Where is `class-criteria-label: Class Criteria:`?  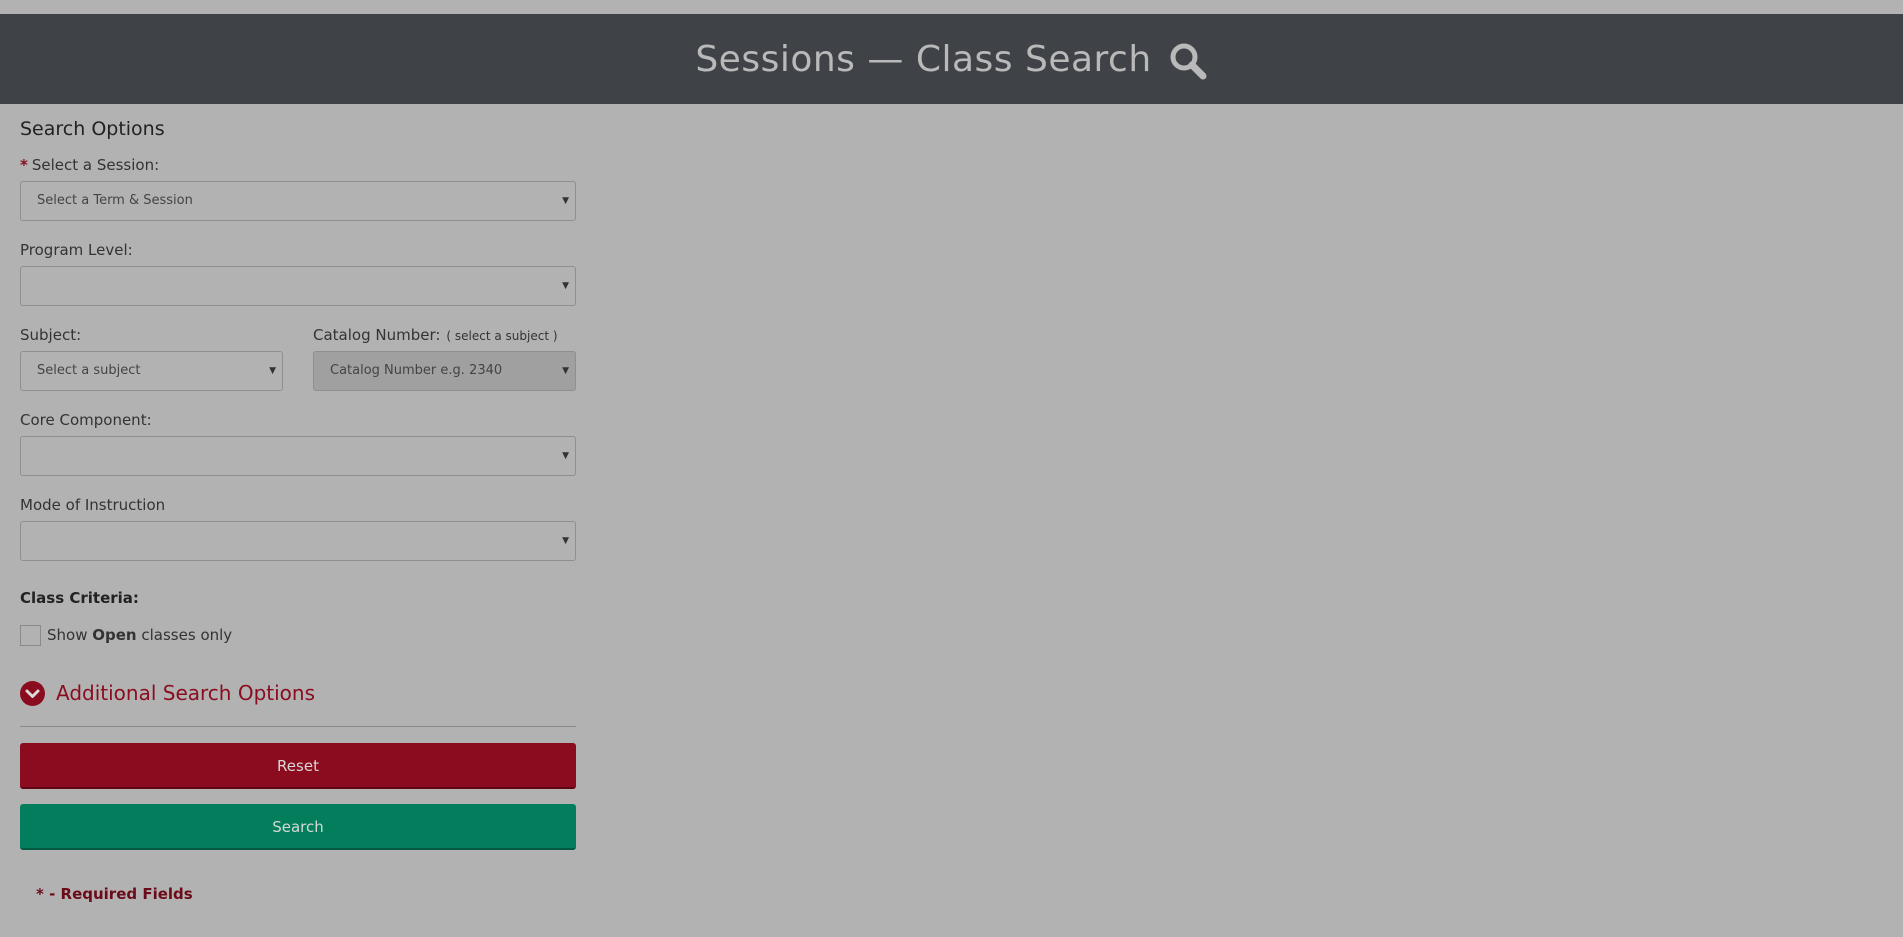
class-criteria-label: Class Criteria: is located at coordinates (79, 598).